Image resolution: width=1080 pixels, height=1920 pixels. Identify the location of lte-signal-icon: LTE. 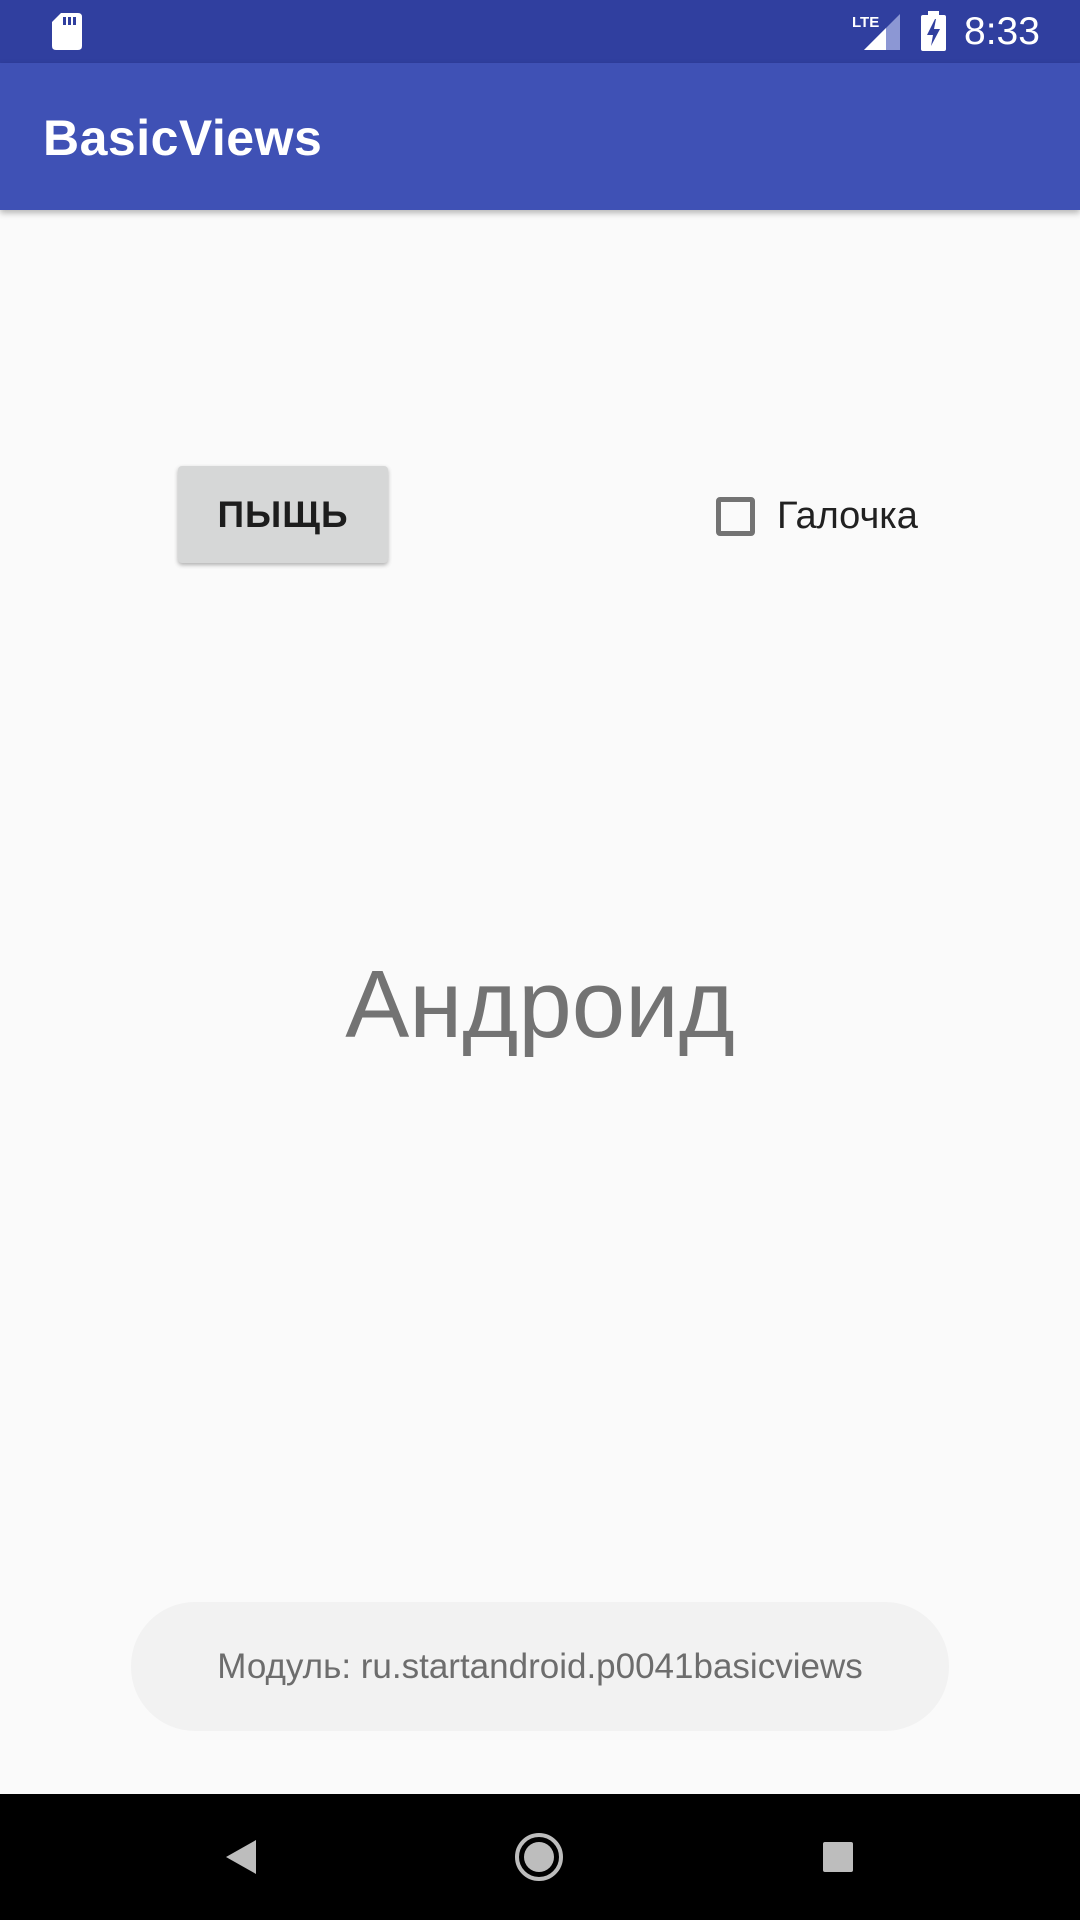
(876, 32).